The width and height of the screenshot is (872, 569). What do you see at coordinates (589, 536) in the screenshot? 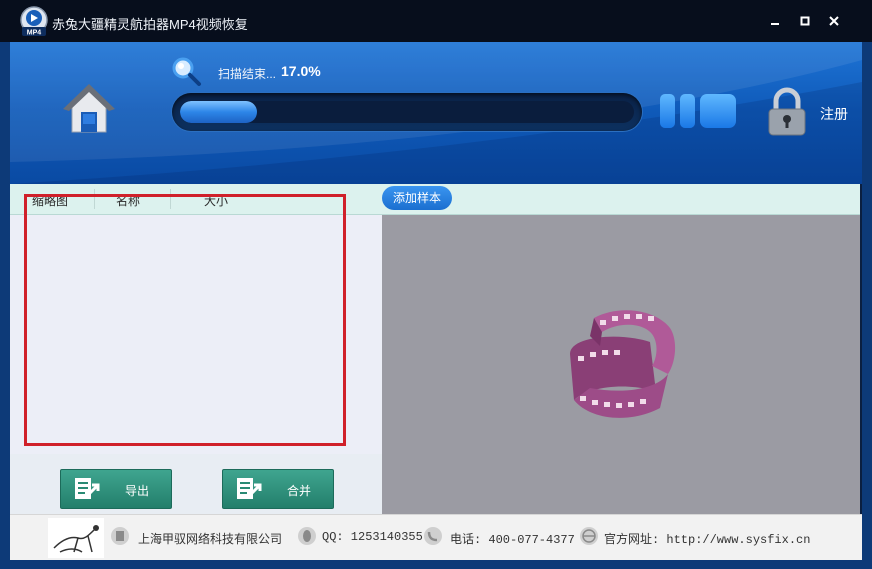
I see `globe-icon` at bounding box center [589, 536].